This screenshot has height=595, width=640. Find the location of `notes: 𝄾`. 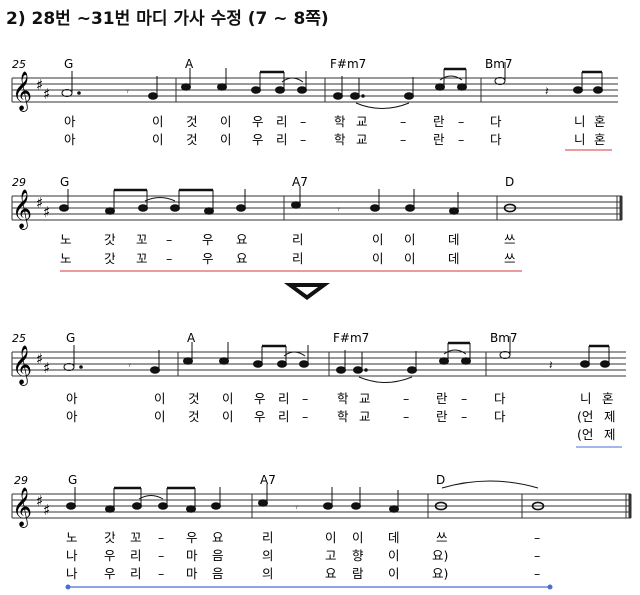

notes: 𝄾 is located at coordinates (305, 497).